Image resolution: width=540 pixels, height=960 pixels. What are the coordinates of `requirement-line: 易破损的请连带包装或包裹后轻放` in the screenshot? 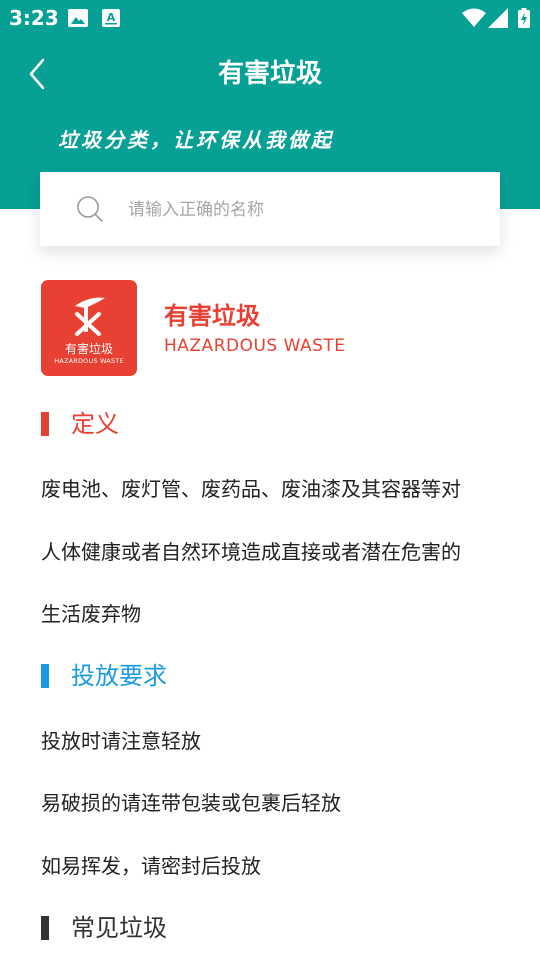 It's located at (191, 803).